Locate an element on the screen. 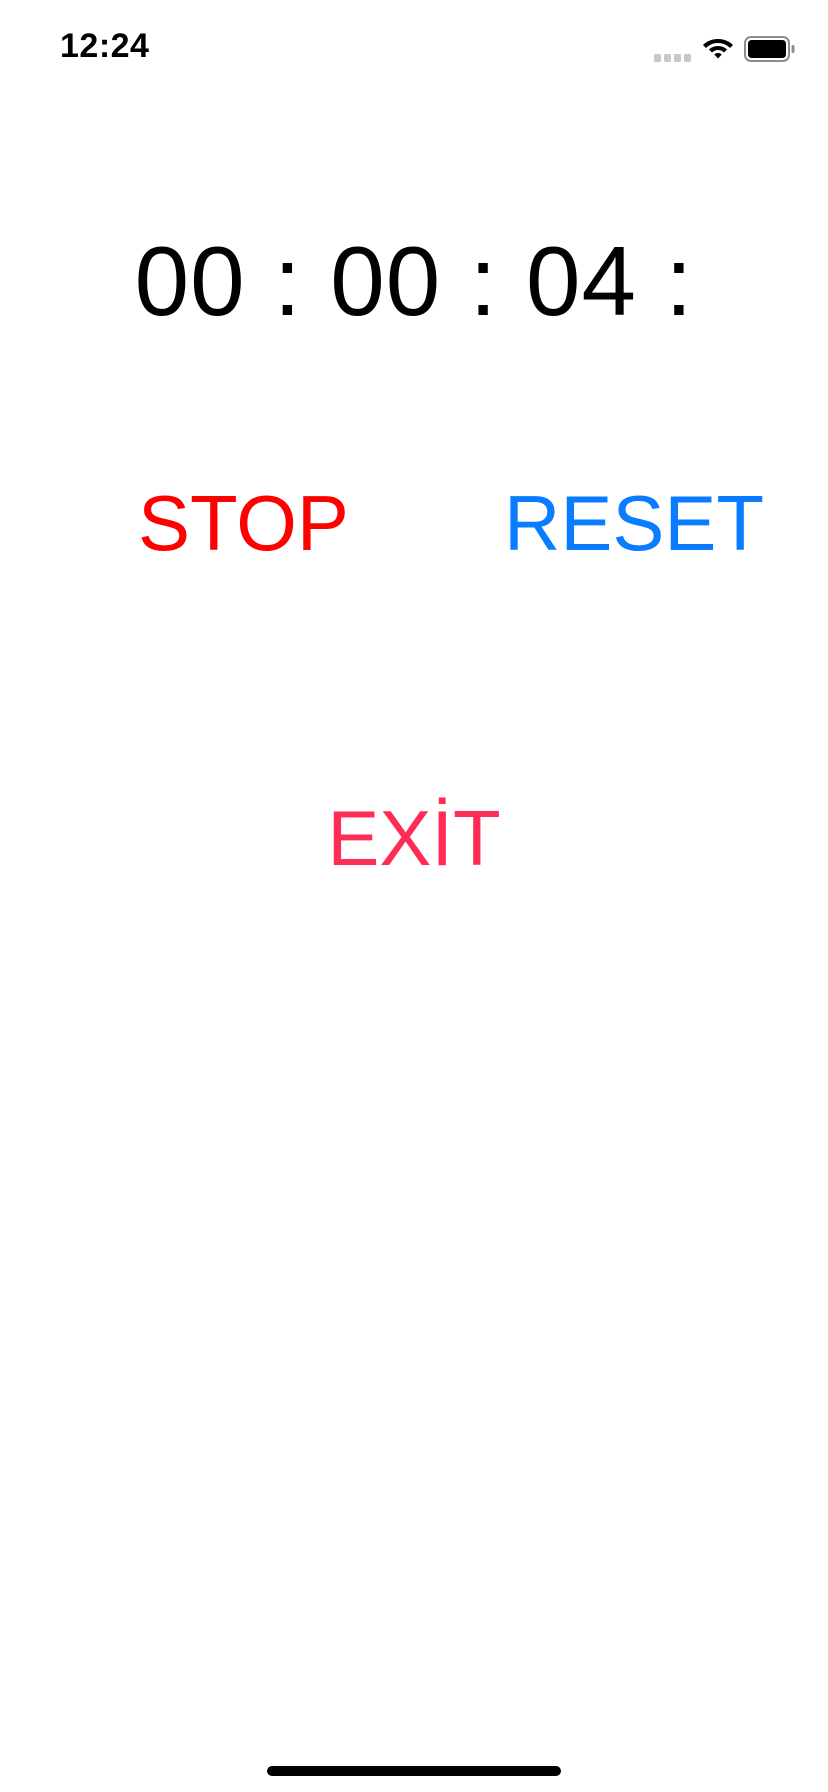  status-bar: 12:24 is located at coordinates (414, 50).